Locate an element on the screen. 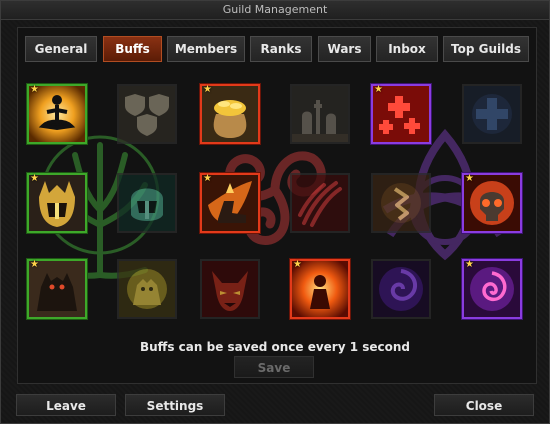 The image size is (550, 424). graveyard-icon is located at coordinates (320, 114).